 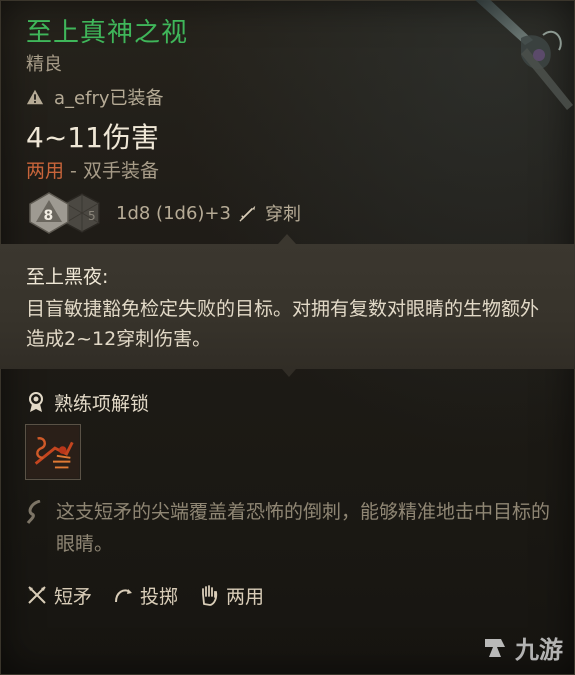 I want to click on d8-value: 8, so click(x=49, y=216).